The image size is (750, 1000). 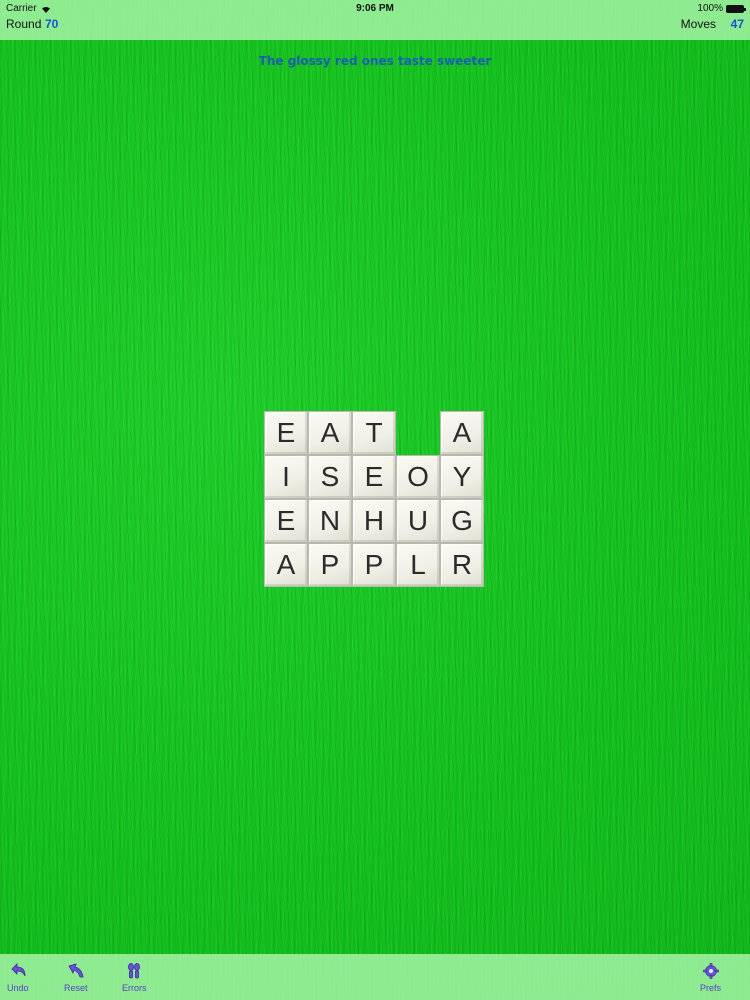 I want to click on letter-tile: O, so click(x=418, y=477).